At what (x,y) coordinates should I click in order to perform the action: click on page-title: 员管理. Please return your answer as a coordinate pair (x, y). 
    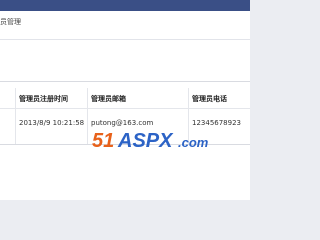
    Looking at the image, I should click on (10, 22).